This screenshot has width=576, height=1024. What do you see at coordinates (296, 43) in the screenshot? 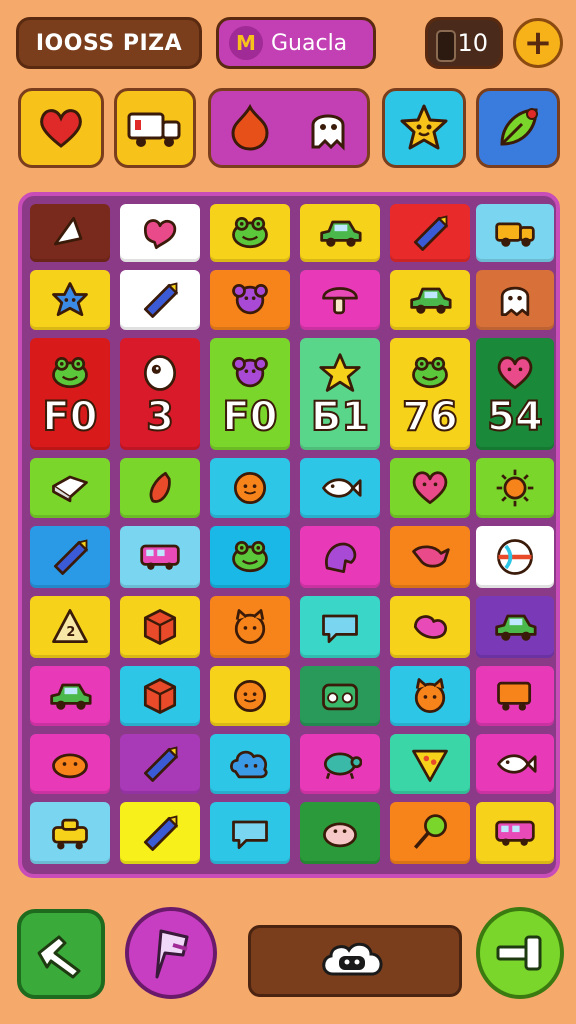
I see `player-name-pill: M Guacla` at bounding box center [296, 43].